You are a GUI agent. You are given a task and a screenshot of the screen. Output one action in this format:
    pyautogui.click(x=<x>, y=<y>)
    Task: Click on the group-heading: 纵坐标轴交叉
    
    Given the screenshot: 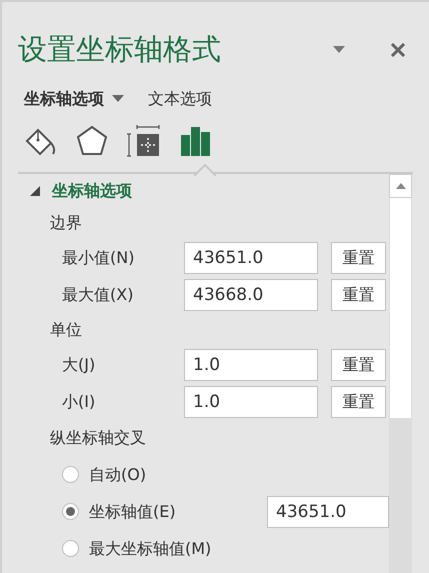 What is the action you would take?
    pyautogui.click(x=98, y=438)
    